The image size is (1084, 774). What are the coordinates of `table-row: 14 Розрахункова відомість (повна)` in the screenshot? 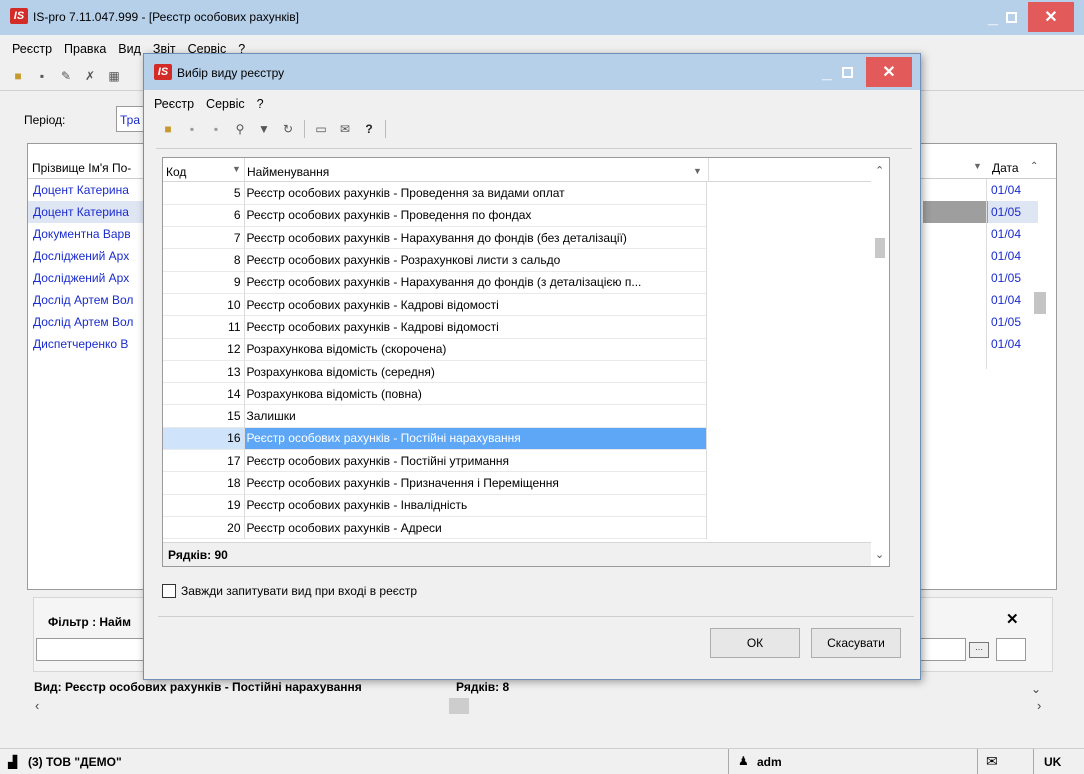 It's located at (435, 393).